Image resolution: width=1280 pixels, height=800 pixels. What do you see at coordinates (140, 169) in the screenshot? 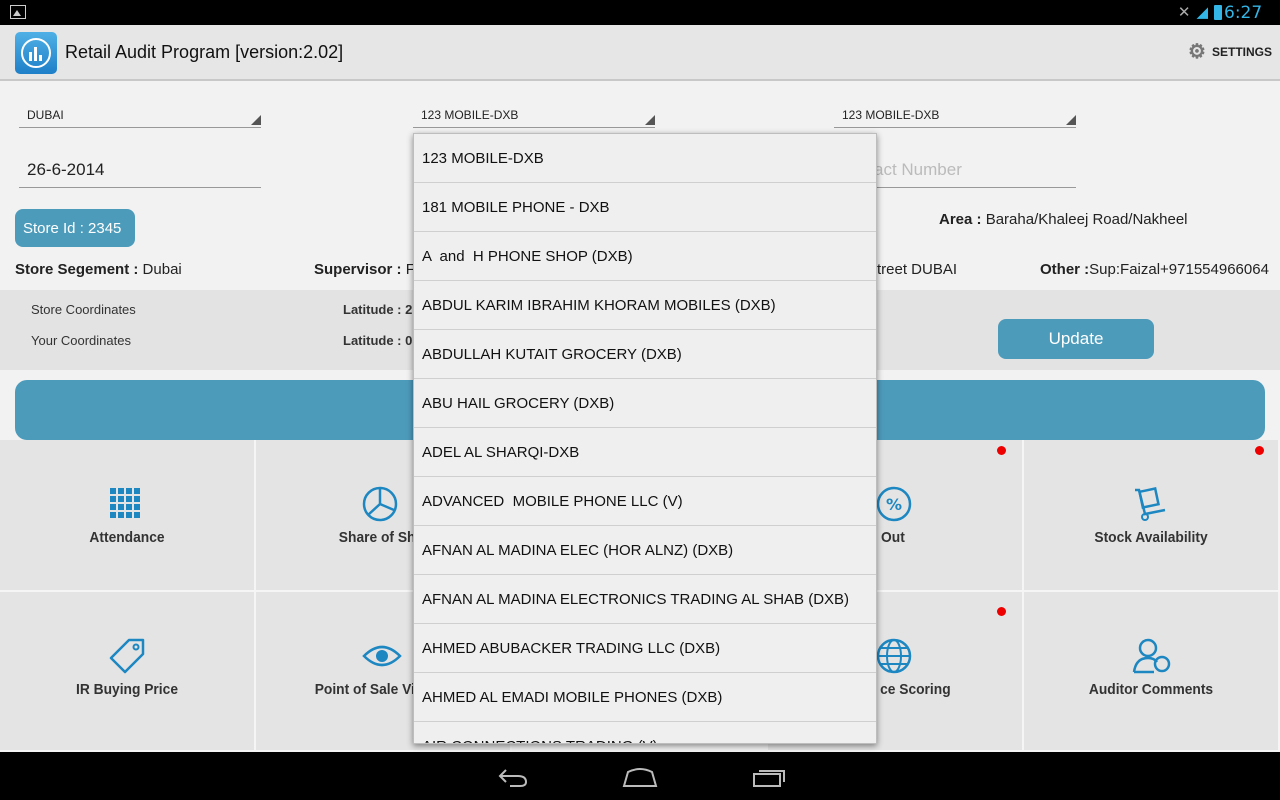
I see `date-field: 26-6-2014` at bounding box center [140, 169].